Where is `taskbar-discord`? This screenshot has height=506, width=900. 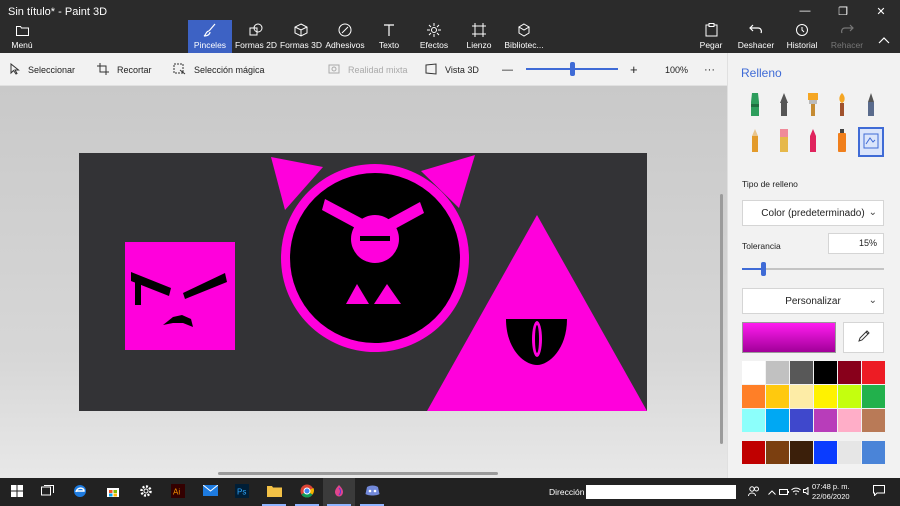 taskbar-discord is located at coordinates (372, 492).